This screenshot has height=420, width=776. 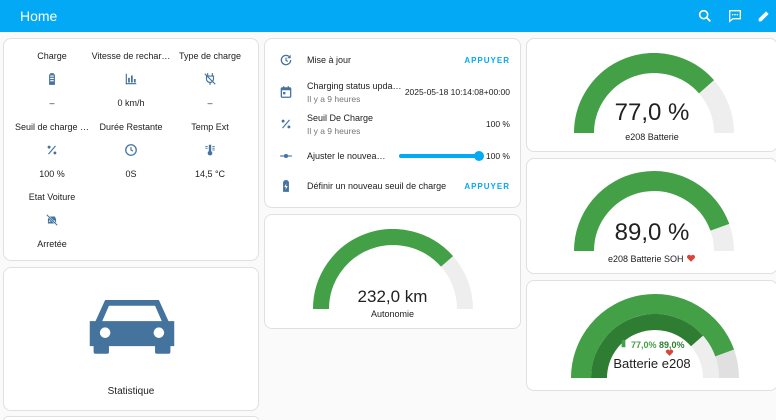 I want to click on slider-fill, so click(x=439, y=156).